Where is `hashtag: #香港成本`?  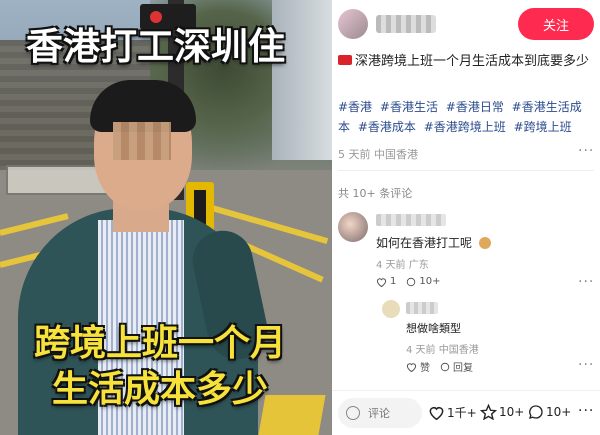 hashtag: #香港成本 is located at coordinates (387, 127).